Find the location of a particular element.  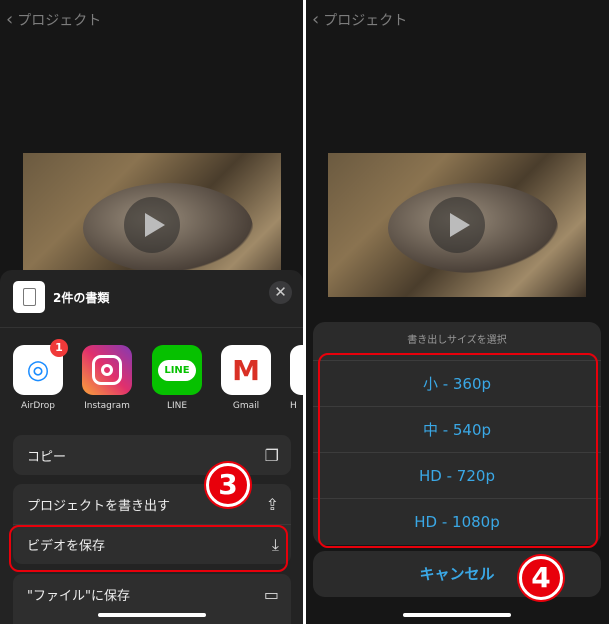

app-partial: ◆ H is located at coordinates (296, 378).